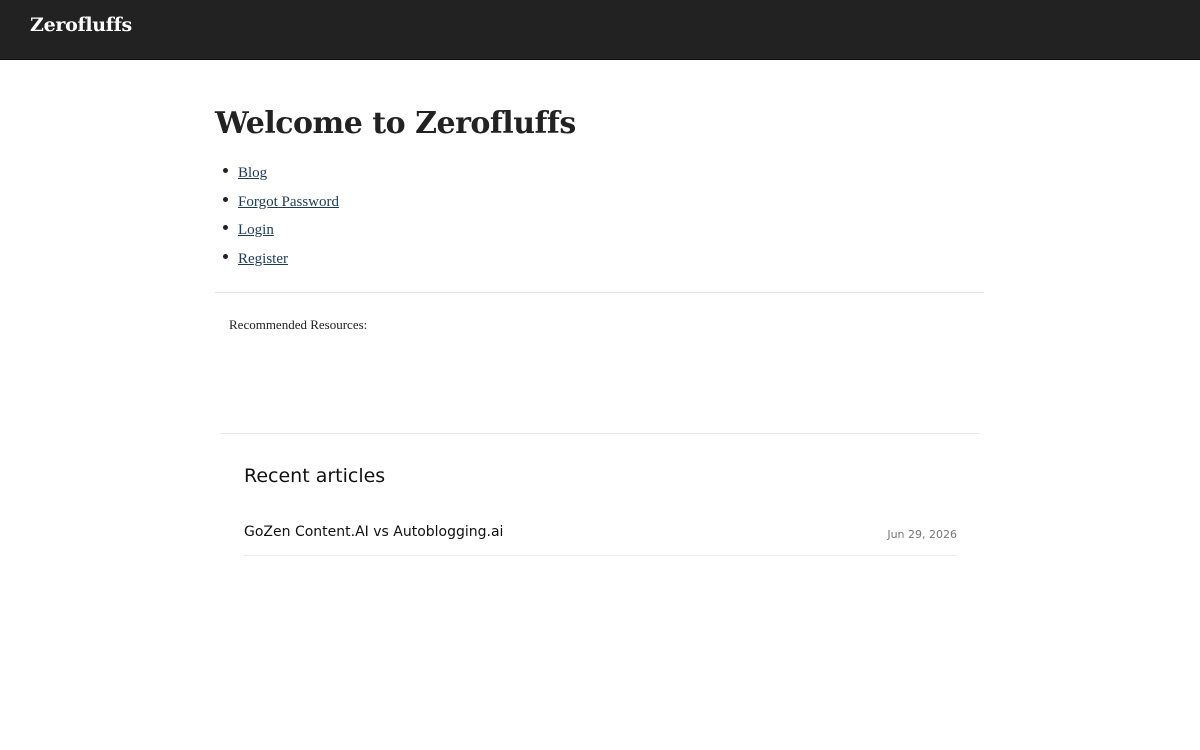 The image size is (1200, 750). What do you see at coordinates (600, 30) in the screenshot?
I see `top-navbar: Zerofluffs` at bounding box center [600, 30].